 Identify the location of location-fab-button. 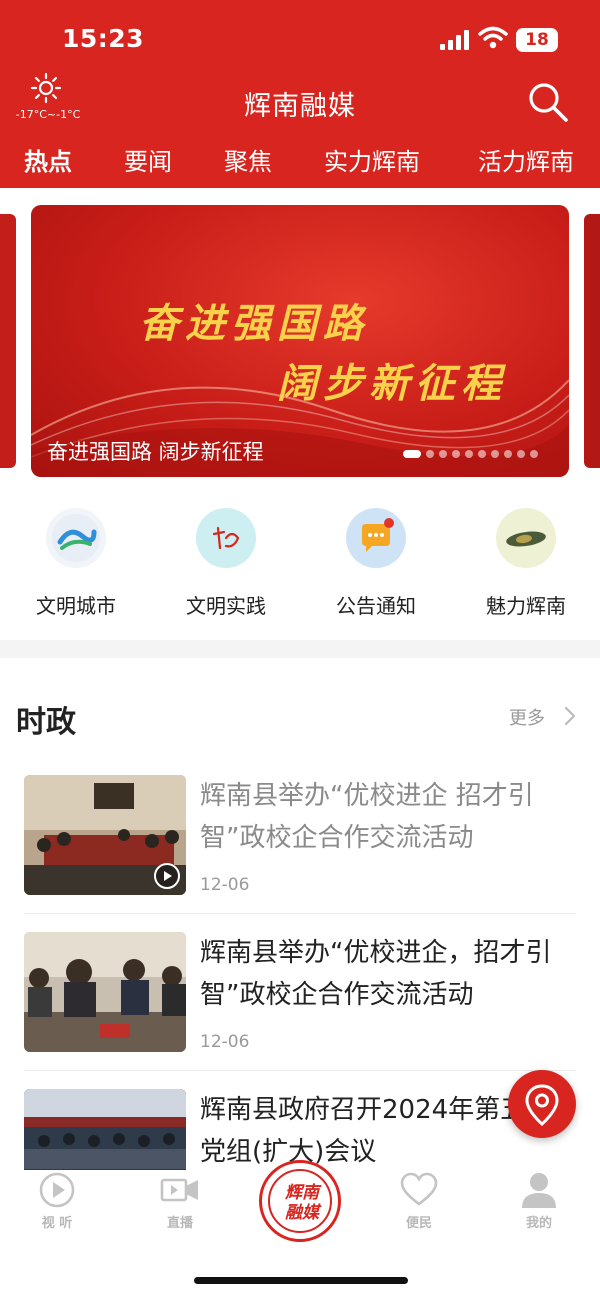
(542, 1104).